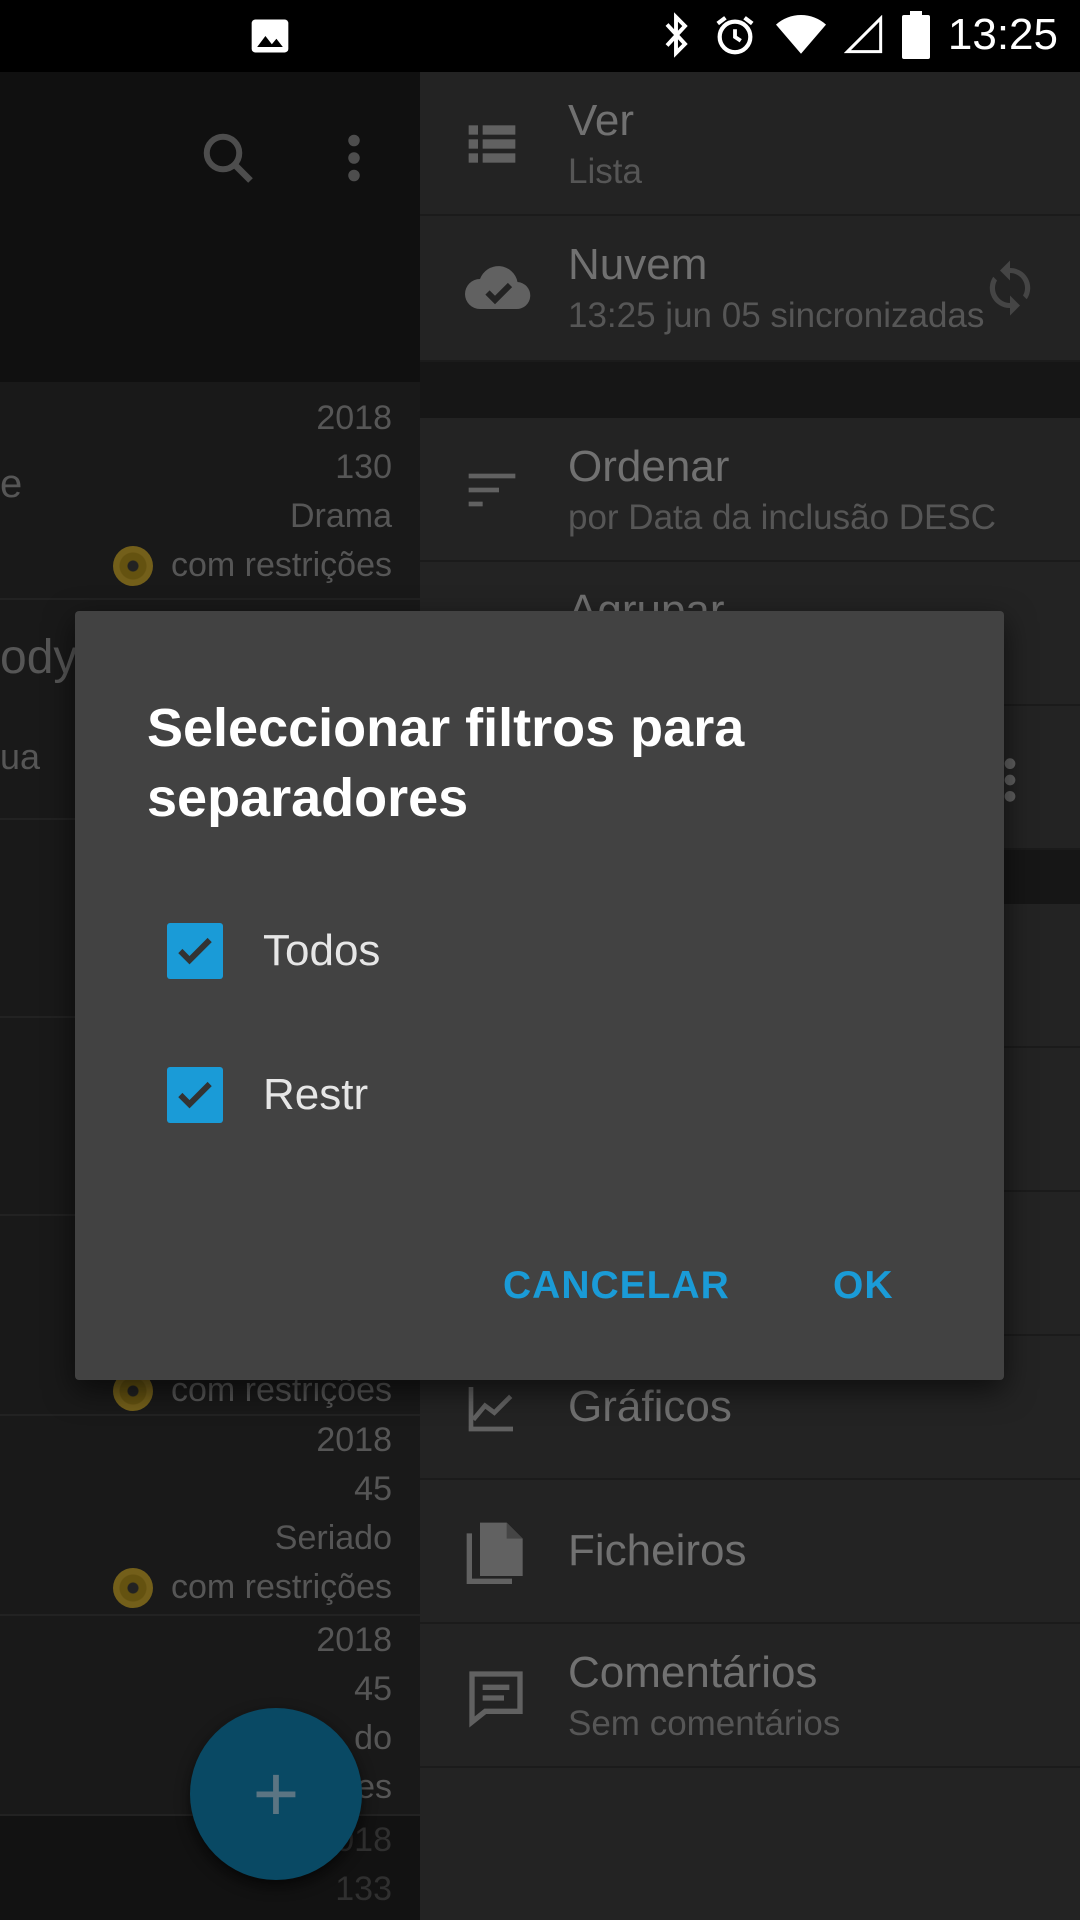 The width and height of the screenshot is (1080, 1920). Describe the element at coordinates (316, 1094) in the screenshot. I see `option-label: Restr` at that location.